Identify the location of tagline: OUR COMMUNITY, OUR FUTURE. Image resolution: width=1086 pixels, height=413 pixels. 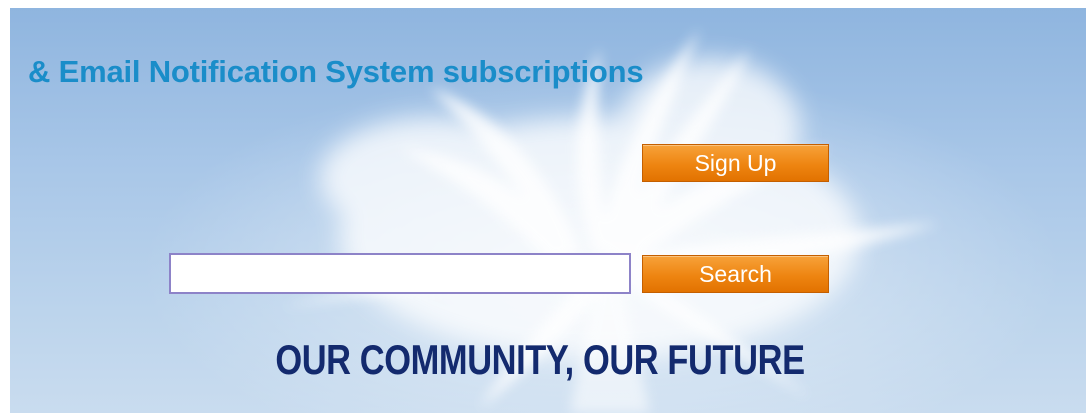
(540, 359).